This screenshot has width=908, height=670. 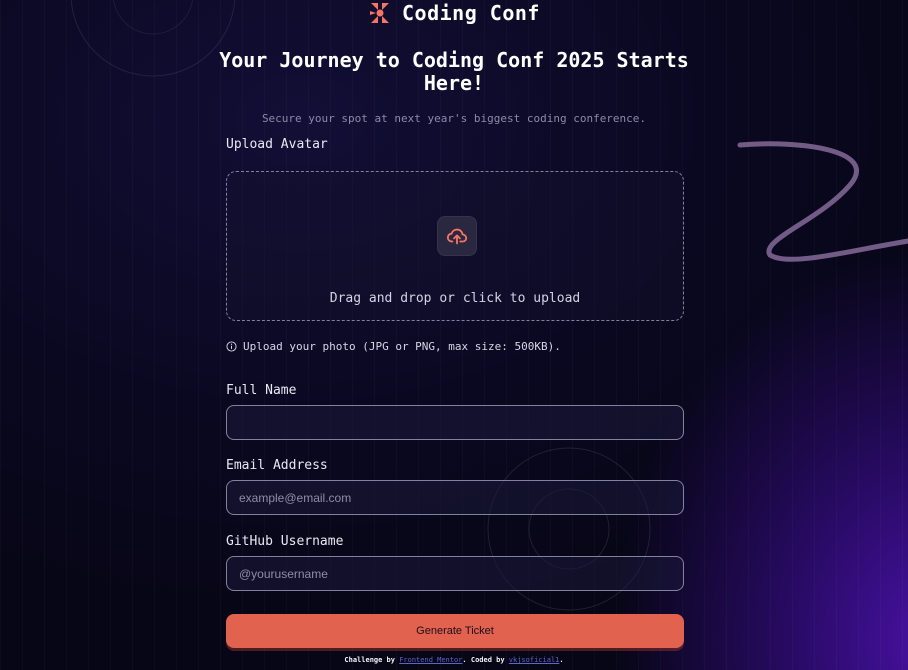 What do you see at coordinates (455, 422) in the screenshot?
I see `full-name-input` at bounding box center [455, 422].